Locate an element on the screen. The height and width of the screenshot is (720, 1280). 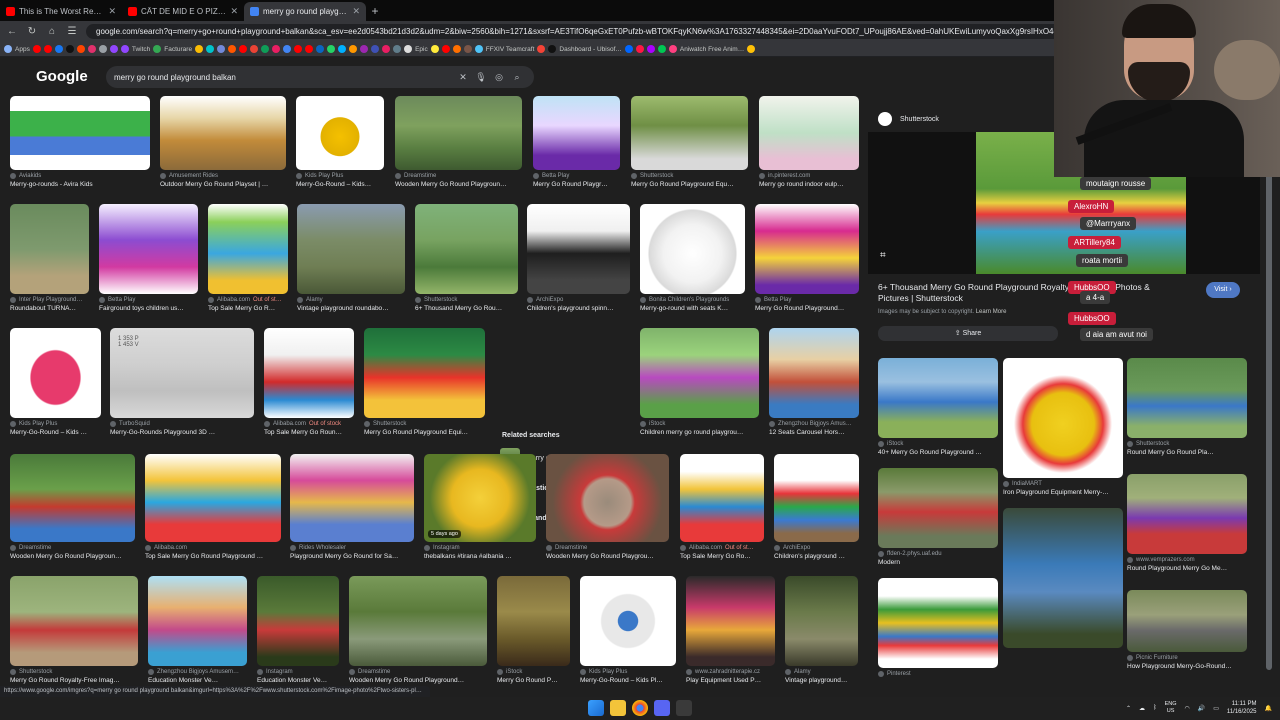
battery-icon: ▭ is located at coordinates (1216, 708).